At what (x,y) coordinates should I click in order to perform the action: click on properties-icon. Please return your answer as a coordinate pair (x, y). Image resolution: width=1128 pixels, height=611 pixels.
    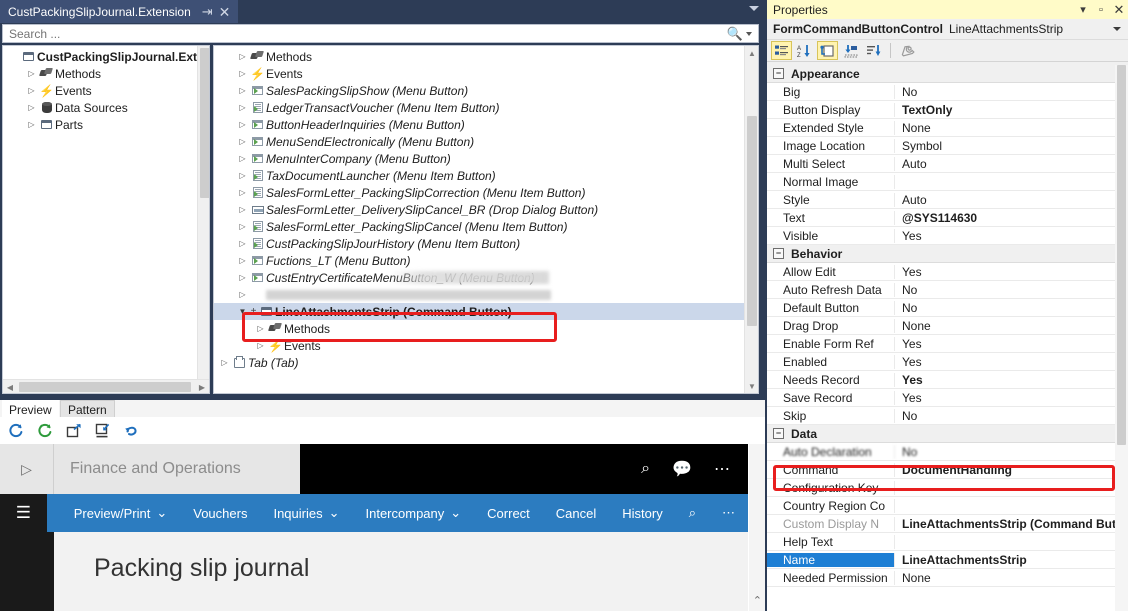
    Looking at the image, I should click on (827, 50).